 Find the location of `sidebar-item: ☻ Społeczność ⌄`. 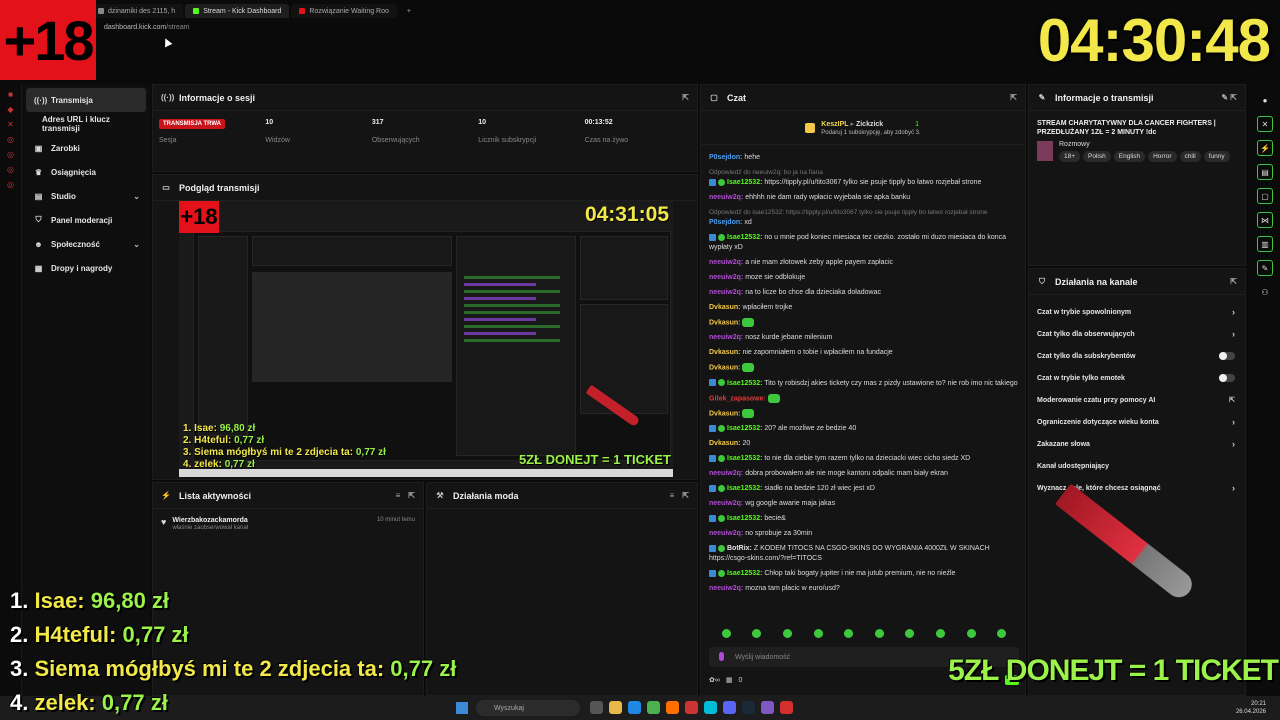

sidebar-item: ☻ Społeczność ⌄ is located at coordinates (84, 244).